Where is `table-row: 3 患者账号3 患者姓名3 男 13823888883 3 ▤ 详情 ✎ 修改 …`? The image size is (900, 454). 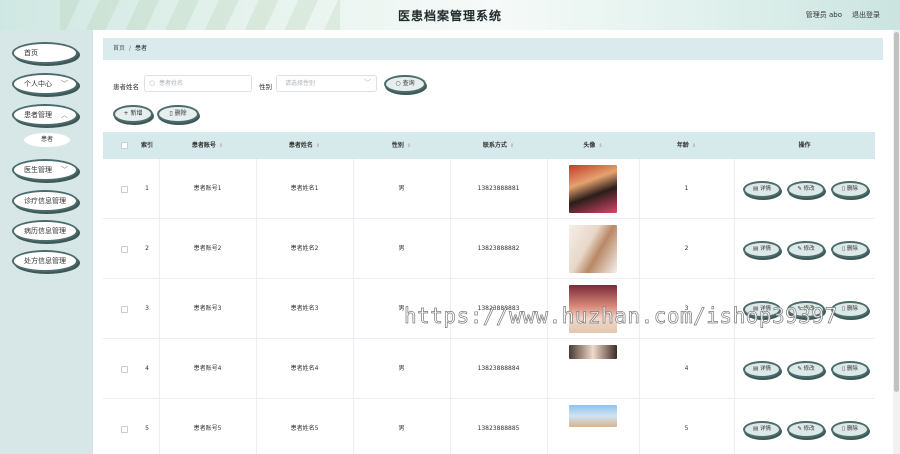
table-row: 3 患者账号3 患者姓名3 男 13823888883 3 ▤ 详情 ✎ 修改 … is located at coordinates (489, 309).